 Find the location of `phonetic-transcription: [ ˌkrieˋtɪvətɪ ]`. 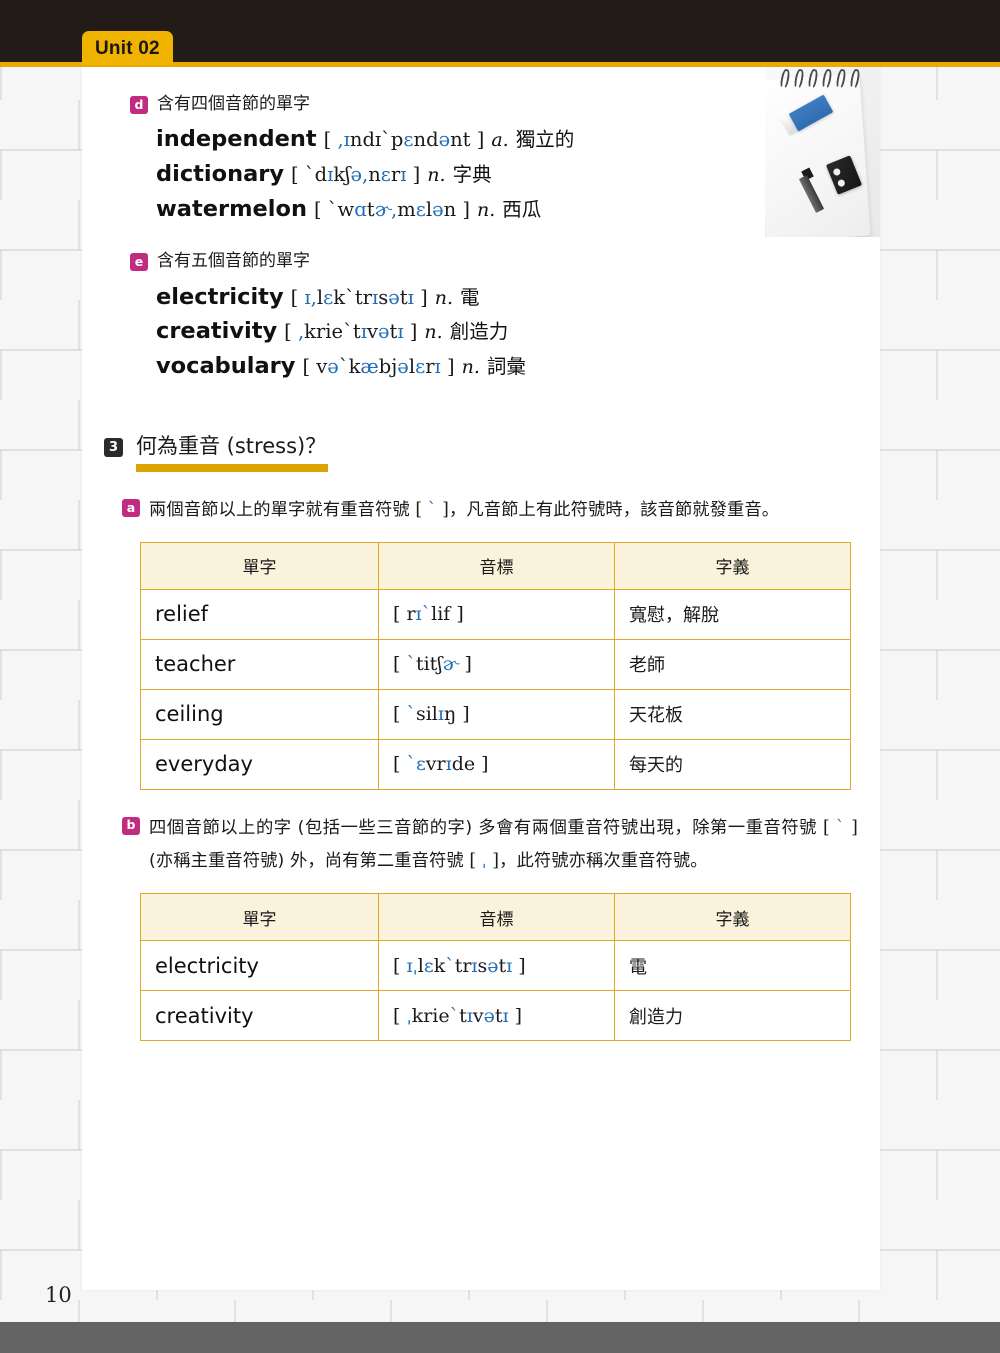

phonetic-transcription: [ ˌkrieˋtɪvətɪ ] is located at coordinates (457, 1015).